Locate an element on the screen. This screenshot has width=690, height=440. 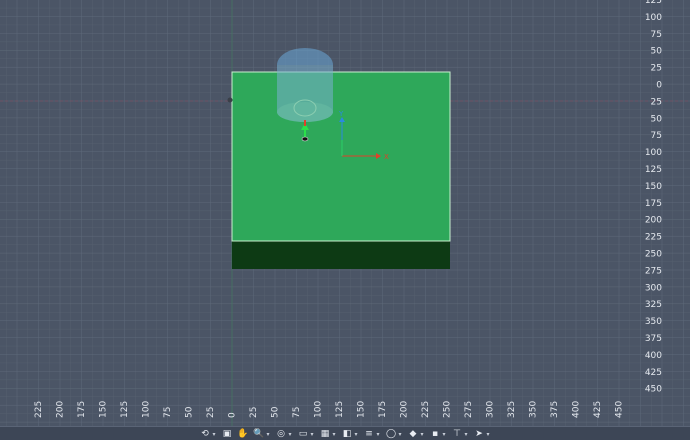
grid-icon: ▦ is located at coordinates (325, 434).